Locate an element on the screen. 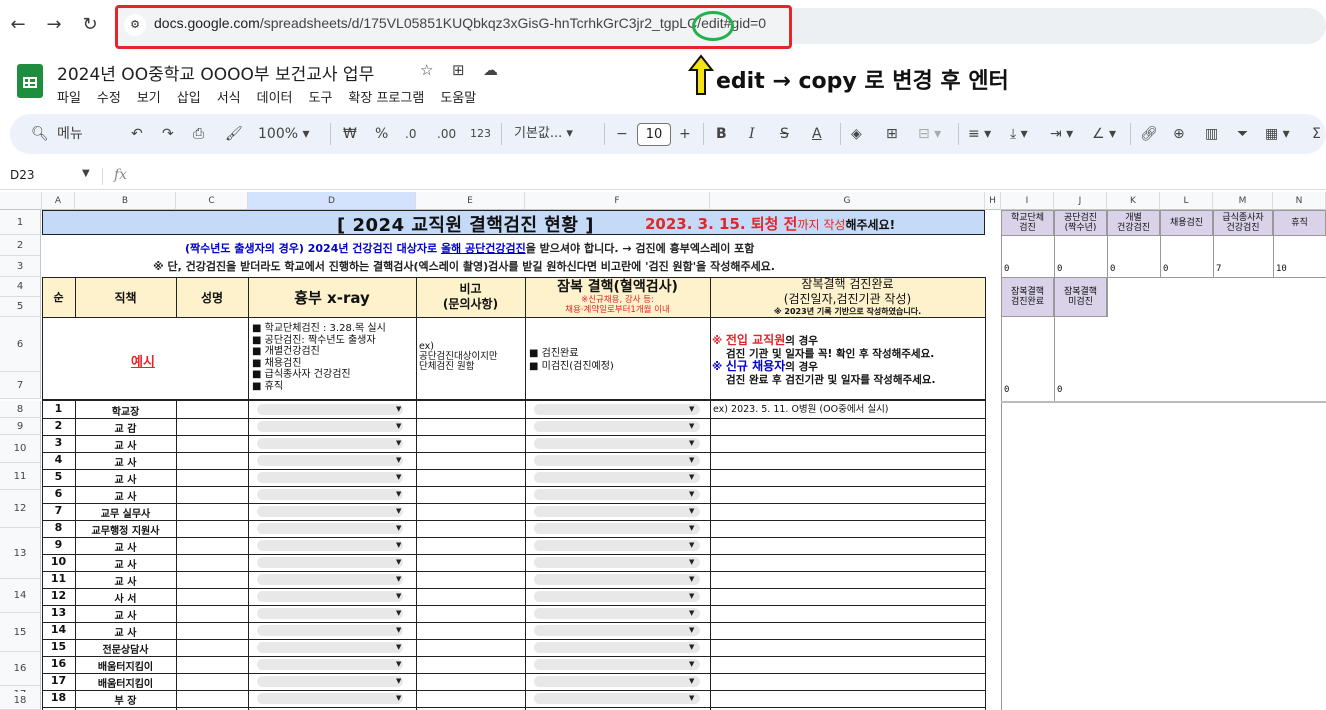 The image size is (1326, 710). row-header: 2 is located at coordinates (20, 245).